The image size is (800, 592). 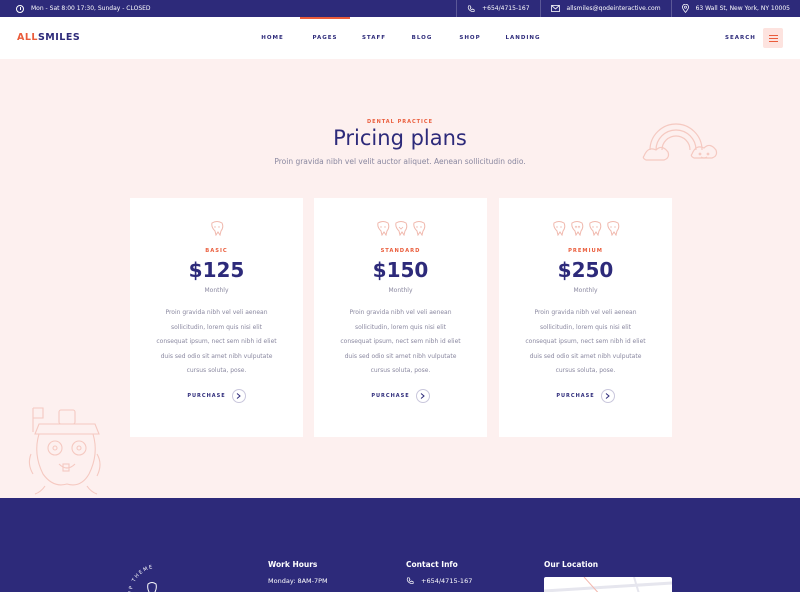 I want to click on footer-phone: +654/4715-167, so click(x=439, y=581).